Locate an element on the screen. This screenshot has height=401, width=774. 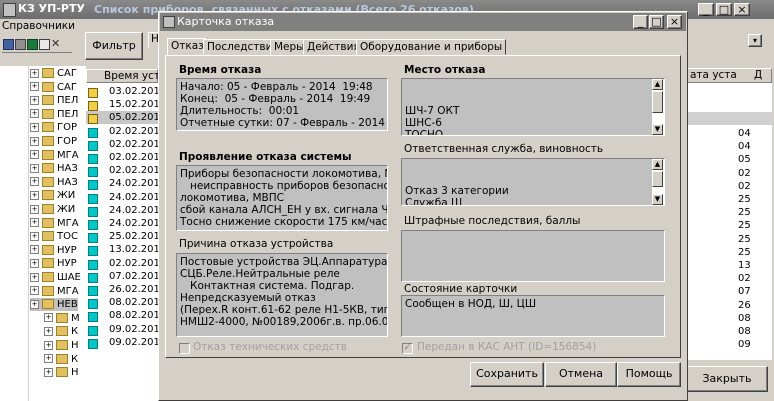
excel-icon is located at coordinates (32, 44).